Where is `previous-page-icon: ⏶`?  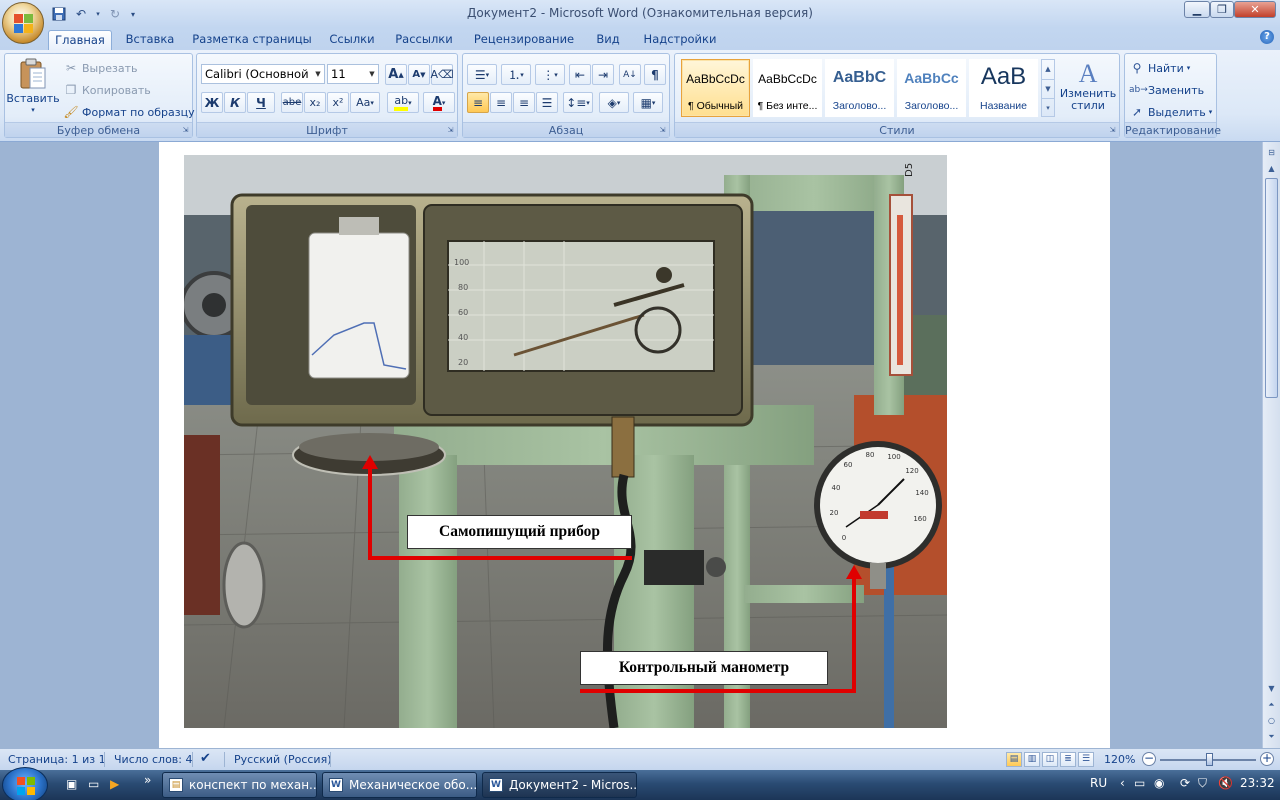 previous-page-icon: ⏶ is located at coordinates (1271, 705).